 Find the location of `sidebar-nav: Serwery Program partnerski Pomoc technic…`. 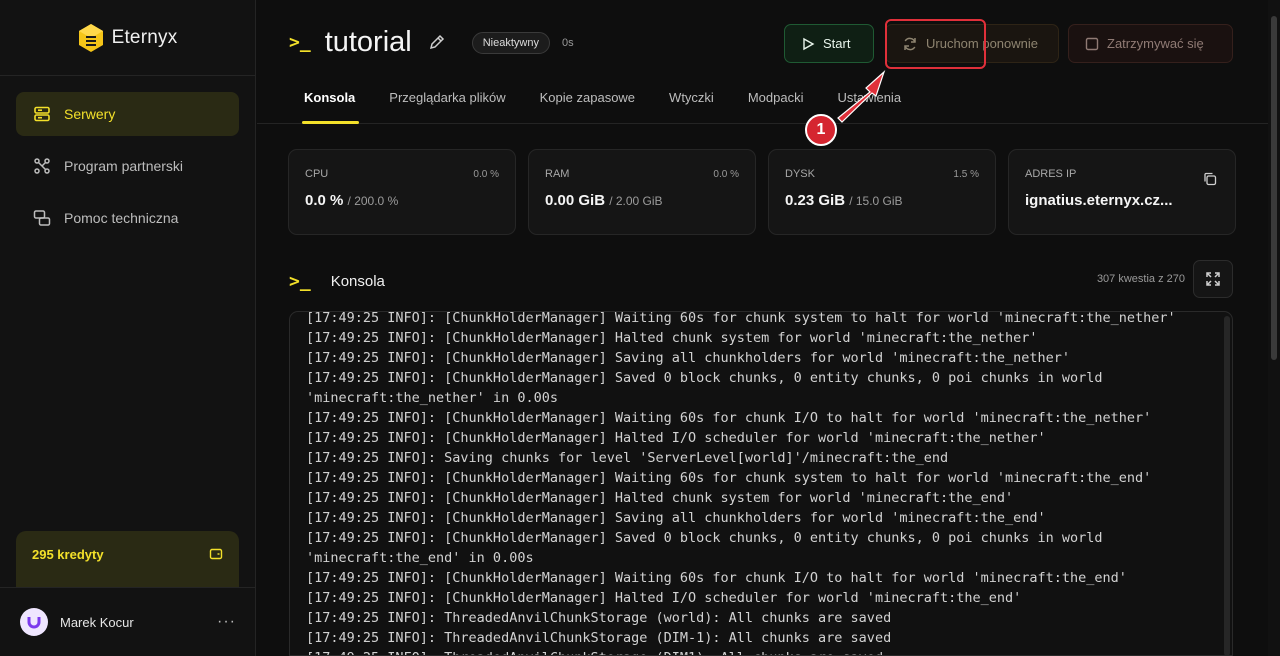

sidebar-nav: Serwery Program partnerski Pomoc technic… is located at coordinates (127, 170).